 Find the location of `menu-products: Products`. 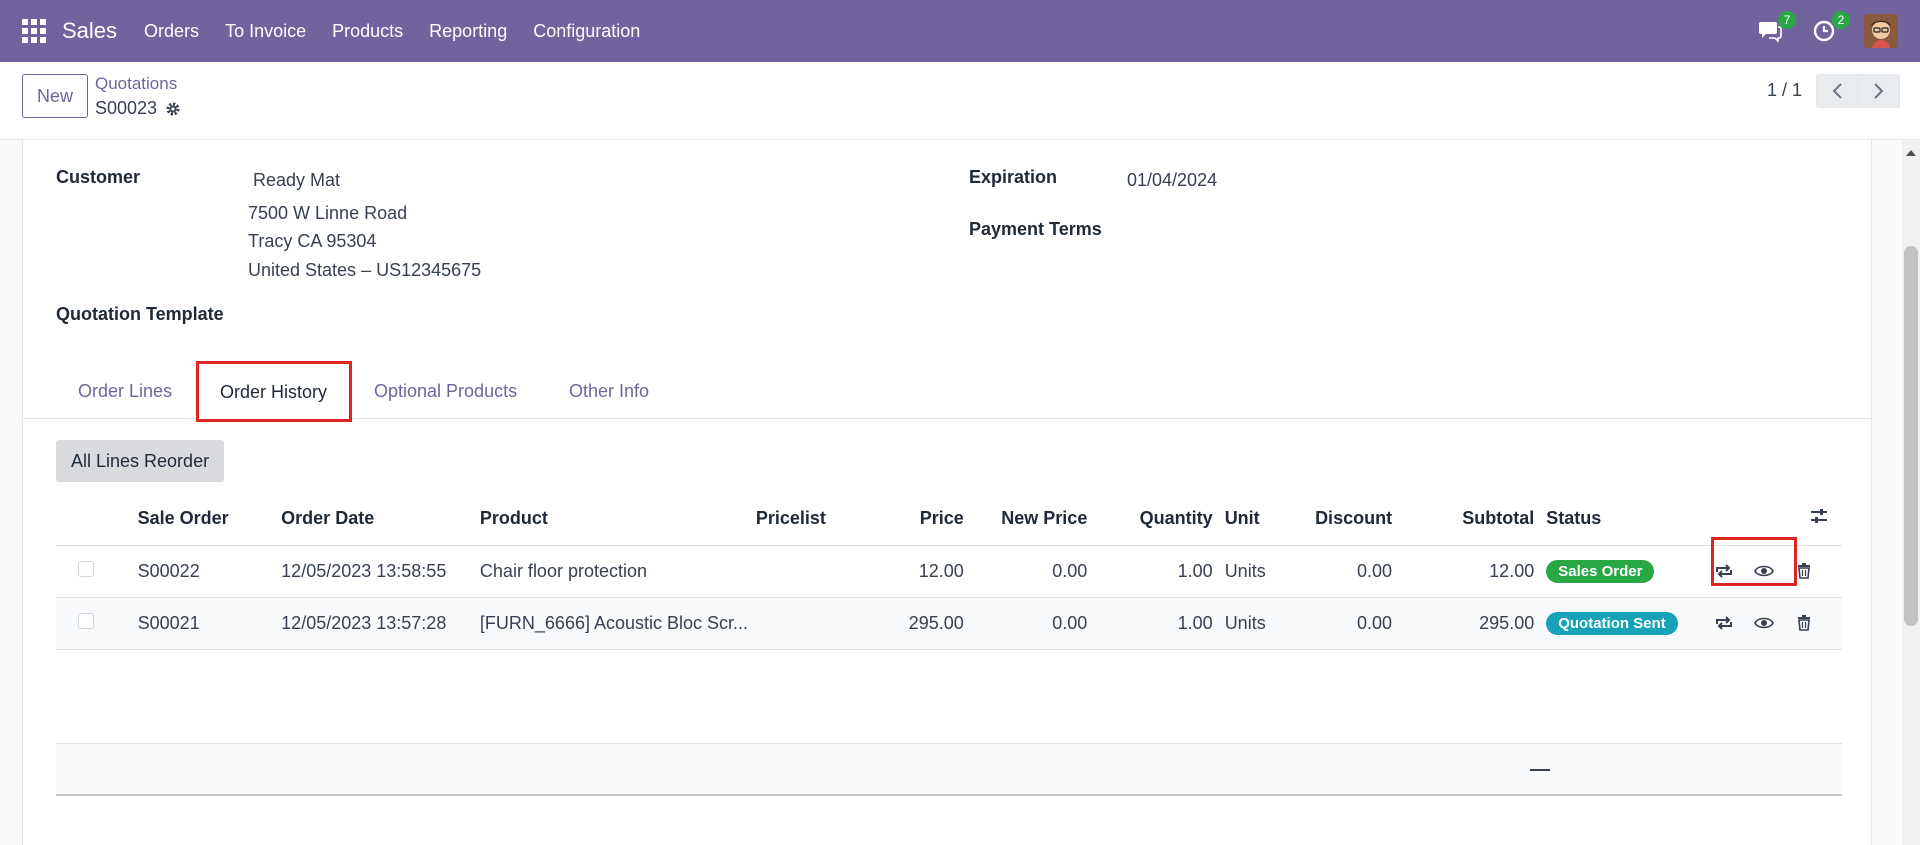

menu-products: Products is located at coordinates (367, 31).